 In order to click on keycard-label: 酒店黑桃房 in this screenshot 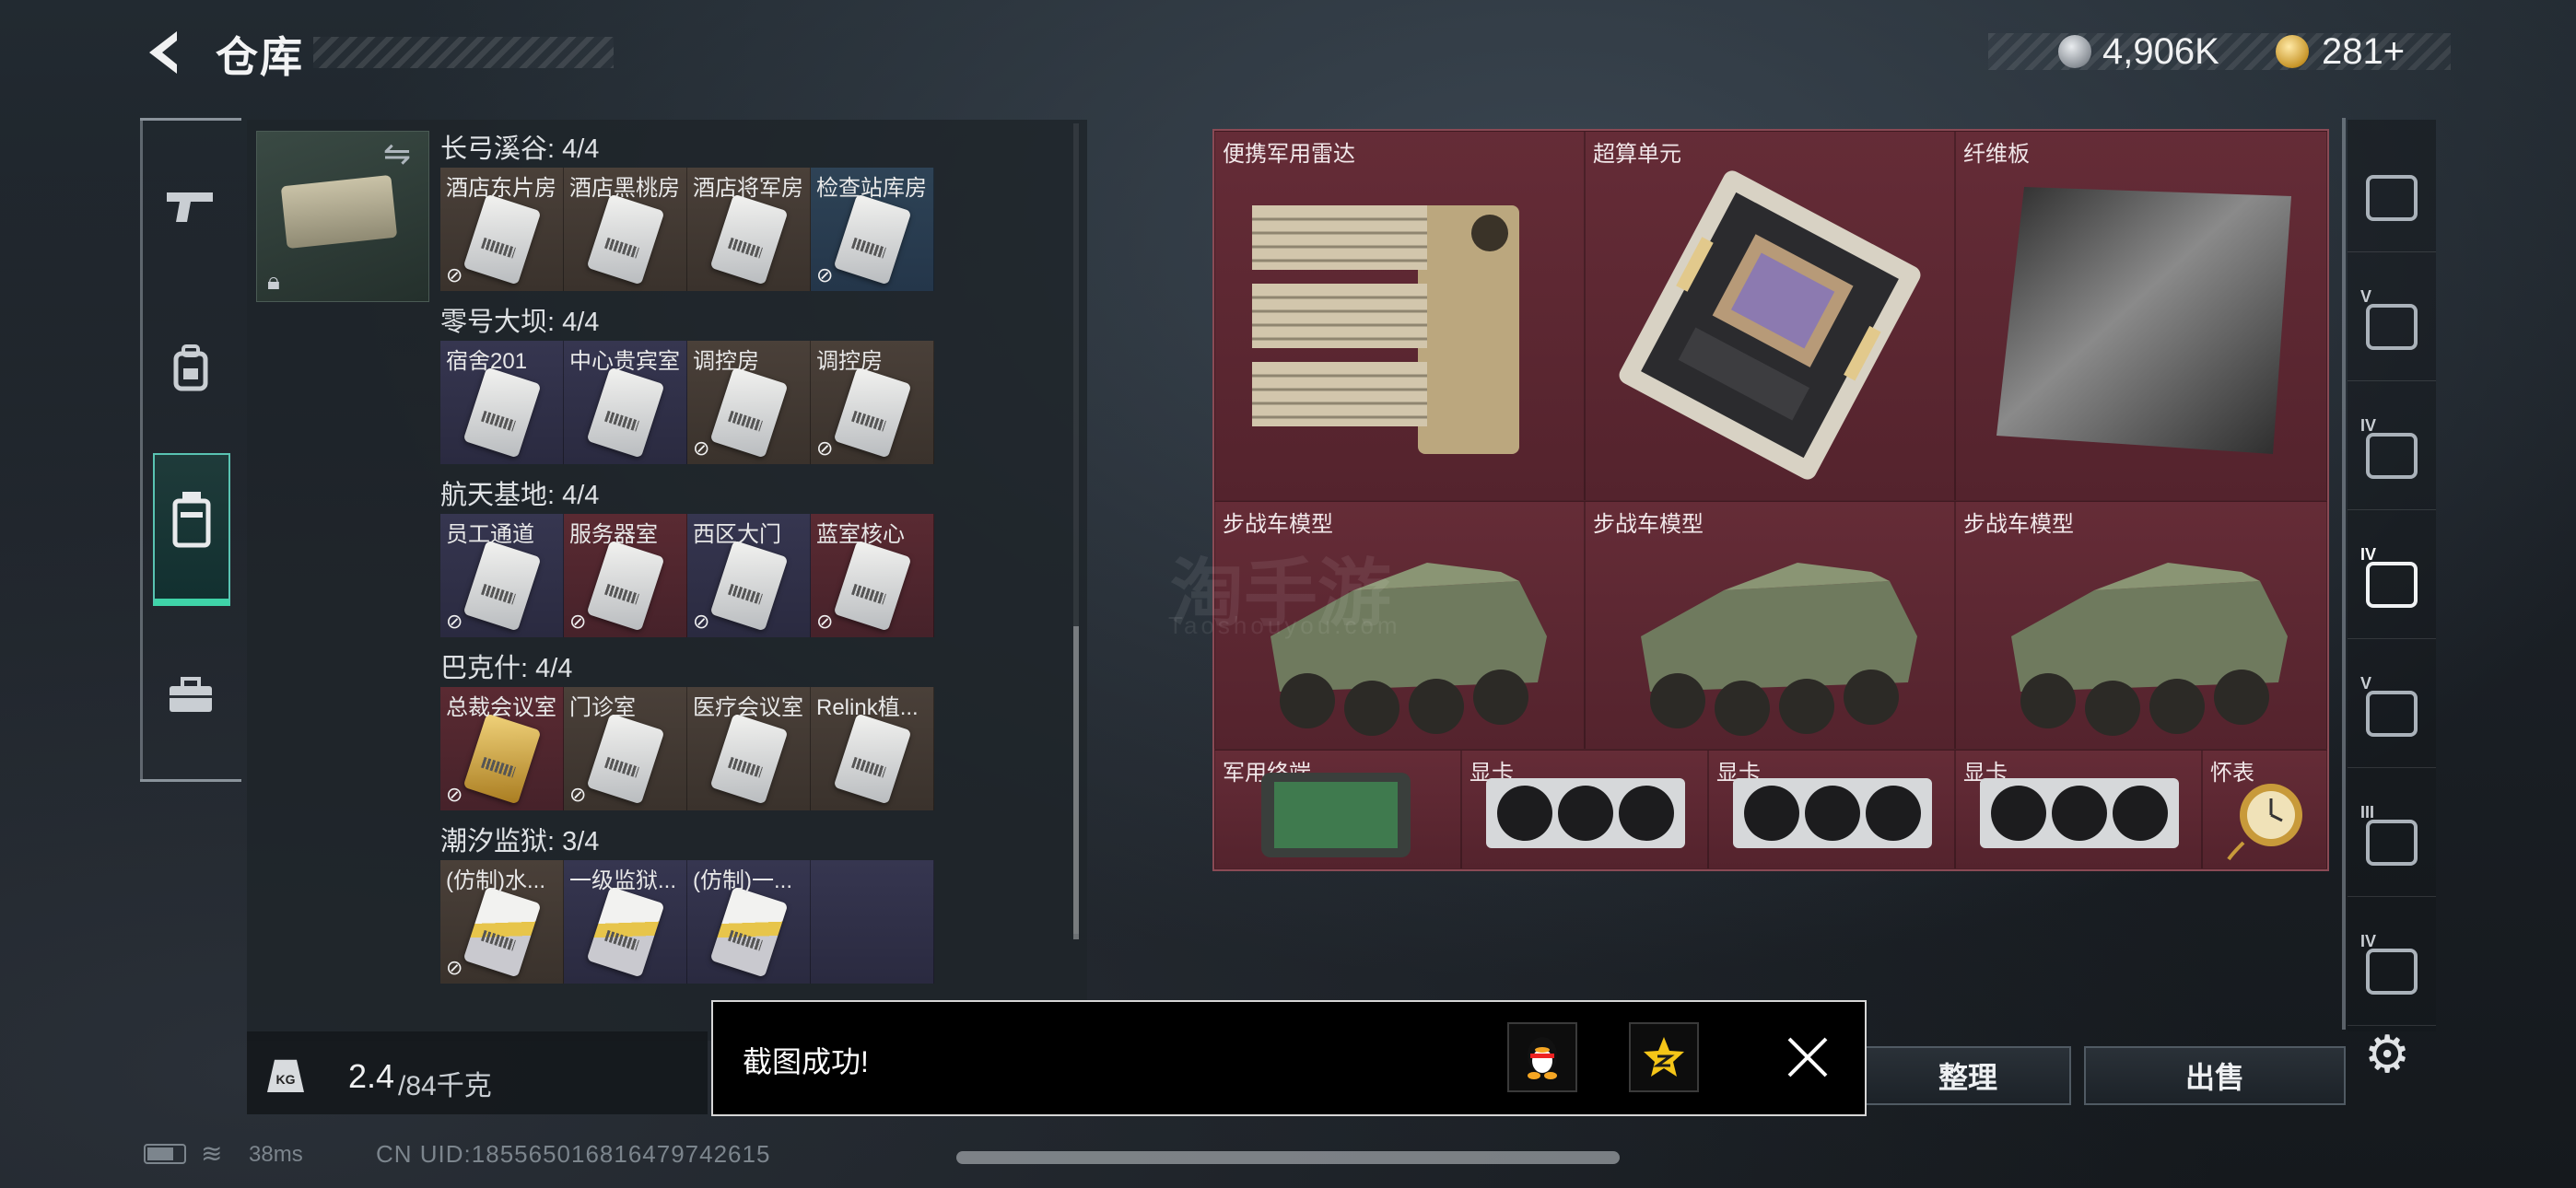, I will do `click(624, 189)`.